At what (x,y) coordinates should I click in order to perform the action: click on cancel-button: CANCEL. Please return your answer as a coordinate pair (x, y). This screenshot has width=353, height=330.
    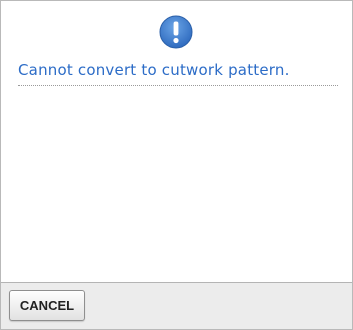
    Looking at the image, I should click on (47, 305).